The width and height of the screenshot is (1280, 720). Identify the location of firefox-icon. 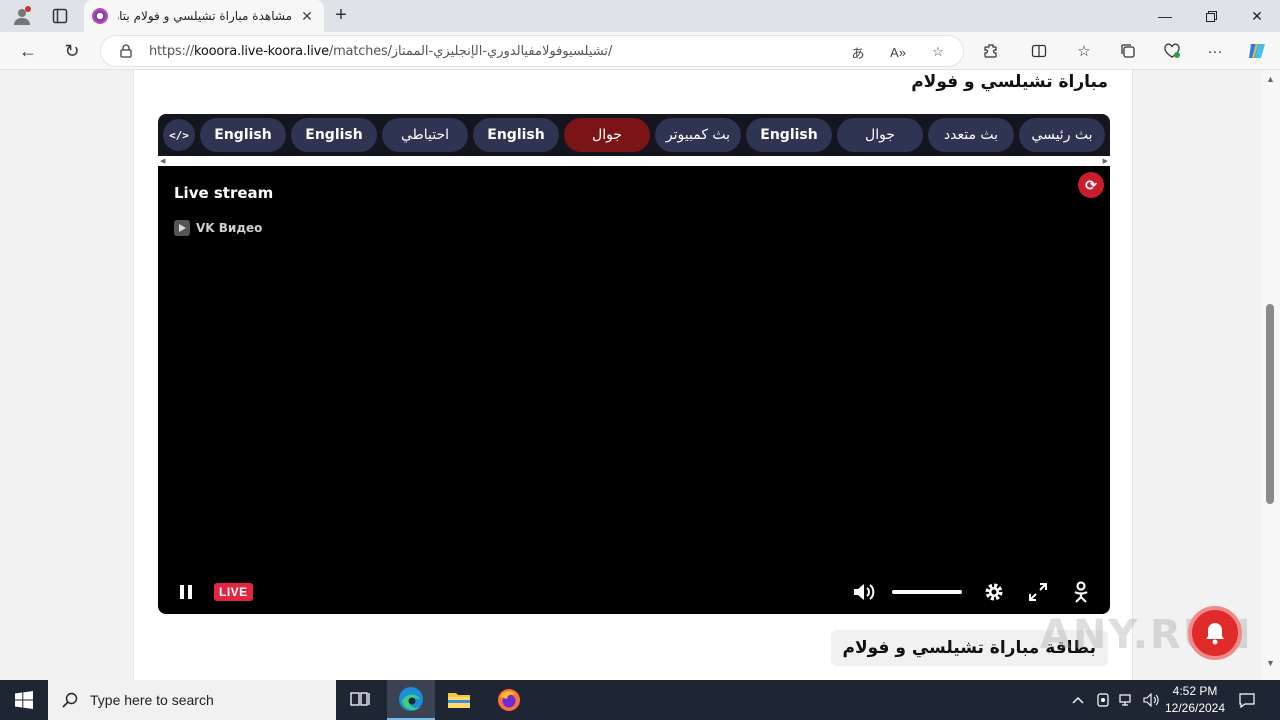
(509, 700).